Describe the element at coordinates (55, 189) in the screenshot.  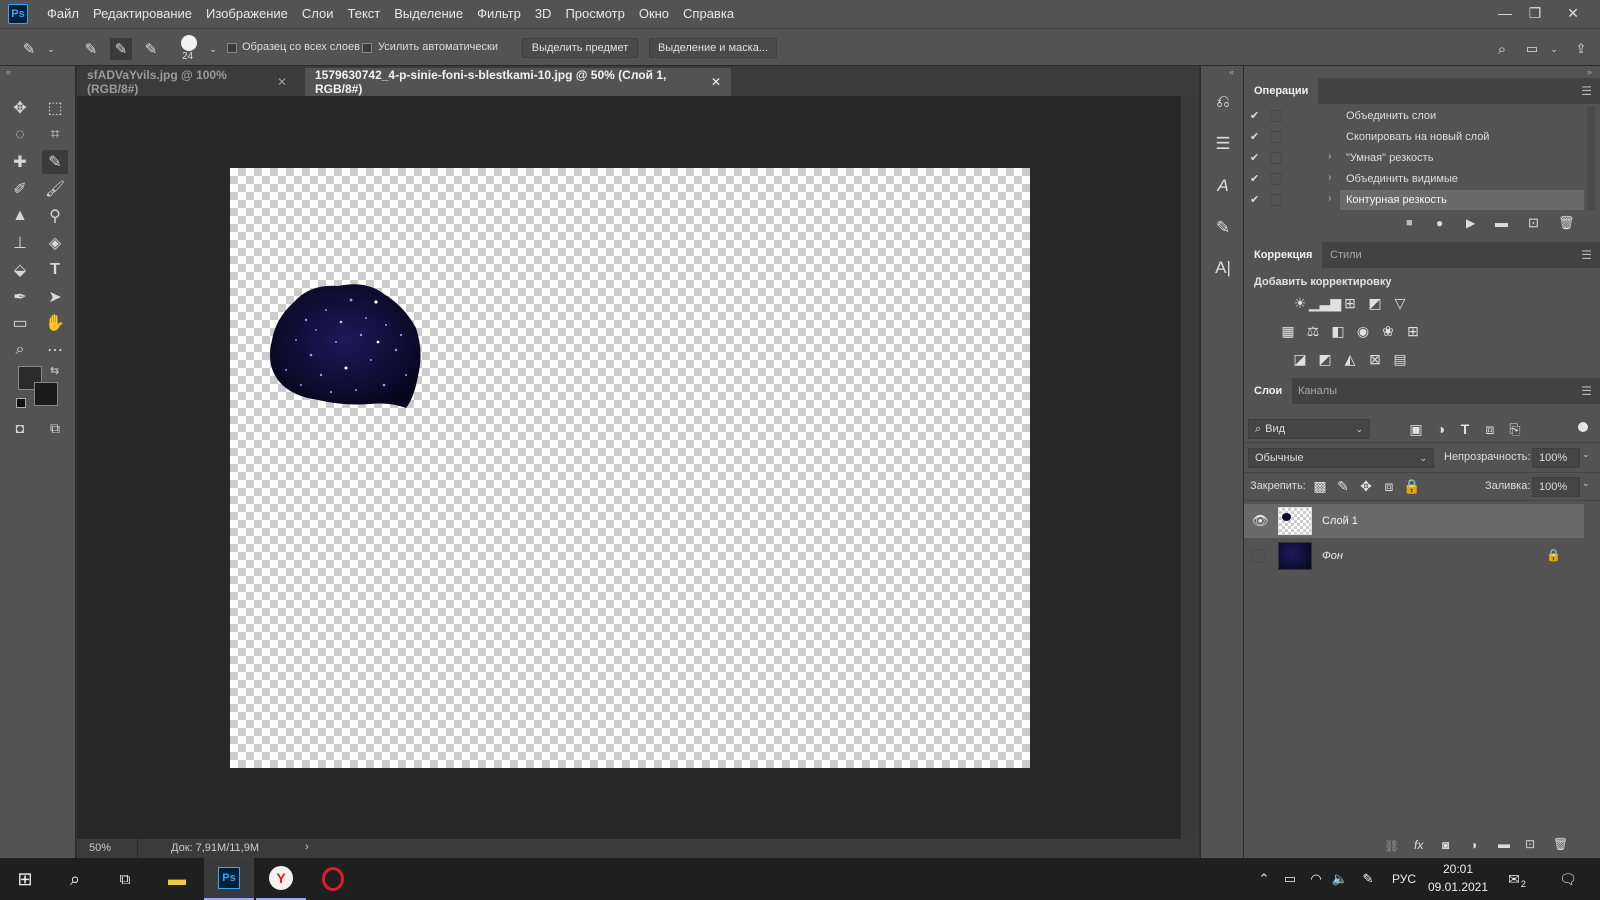
I see `brush-tool-icon: 🖌` at that location.